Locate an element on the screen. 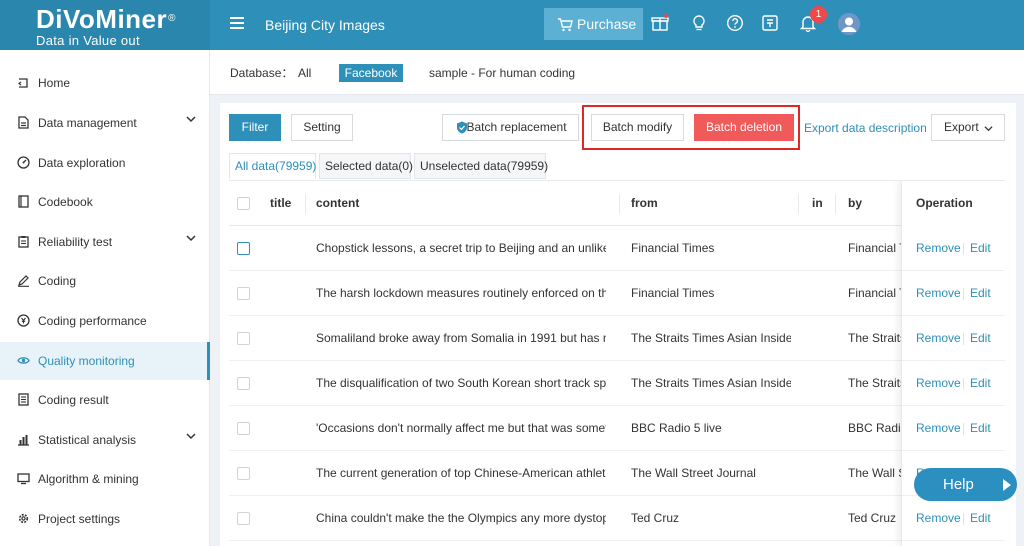 Image resolution: width=1024 pixels, height=546 pixels. batch-modify-button: Batch modify is located at coordinates (637, 127).